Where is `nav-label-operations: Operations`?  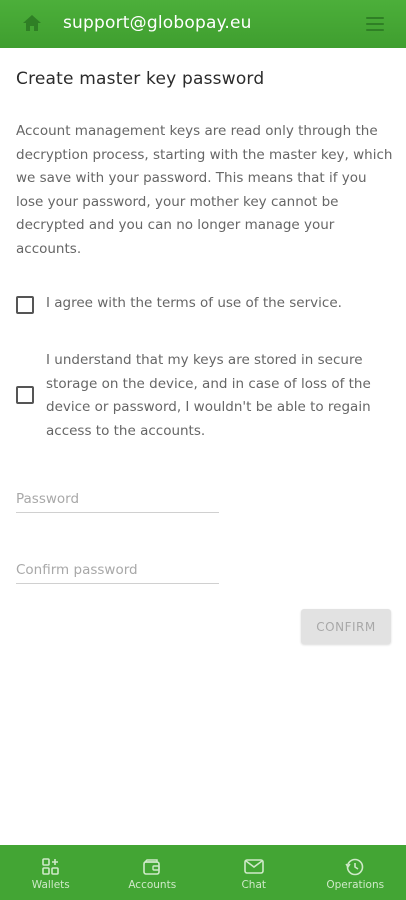
nav-label-operations: Operations is located at coordinates (355, 885).